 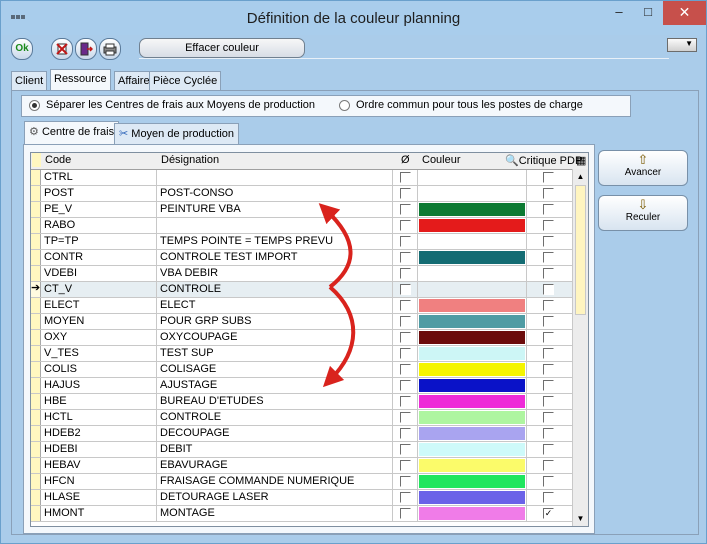 I want to click on cell-code: HDEB2, so click(x=99, y=433).